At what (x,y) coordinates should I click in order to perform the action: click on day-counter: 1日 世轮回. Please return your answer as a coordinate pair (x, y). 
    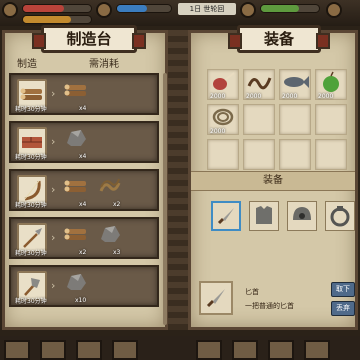
    Looking at the image, I should click on (207, 9).